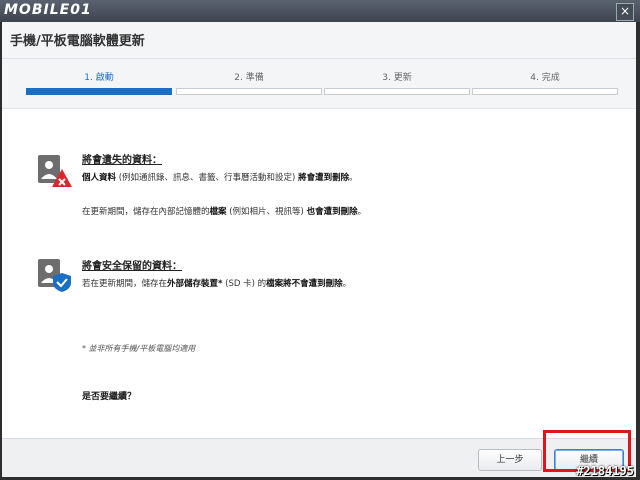 This screenshot has width=640, height=480. Describe the element at coordinates (319, 58) in the screenshot. I see `divider` at that location.